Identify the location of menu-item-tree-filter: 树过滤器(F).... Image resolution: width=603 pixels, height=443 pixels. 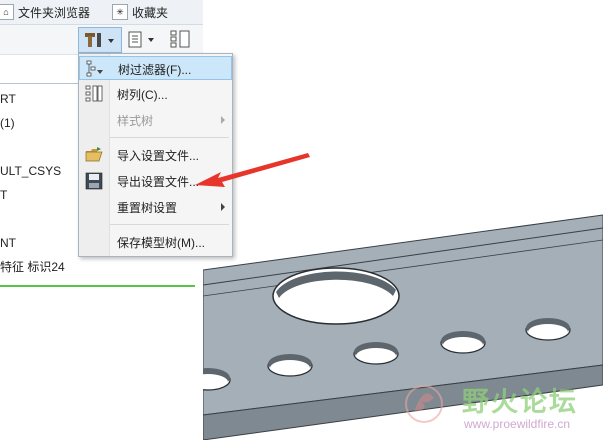
(155, 68).